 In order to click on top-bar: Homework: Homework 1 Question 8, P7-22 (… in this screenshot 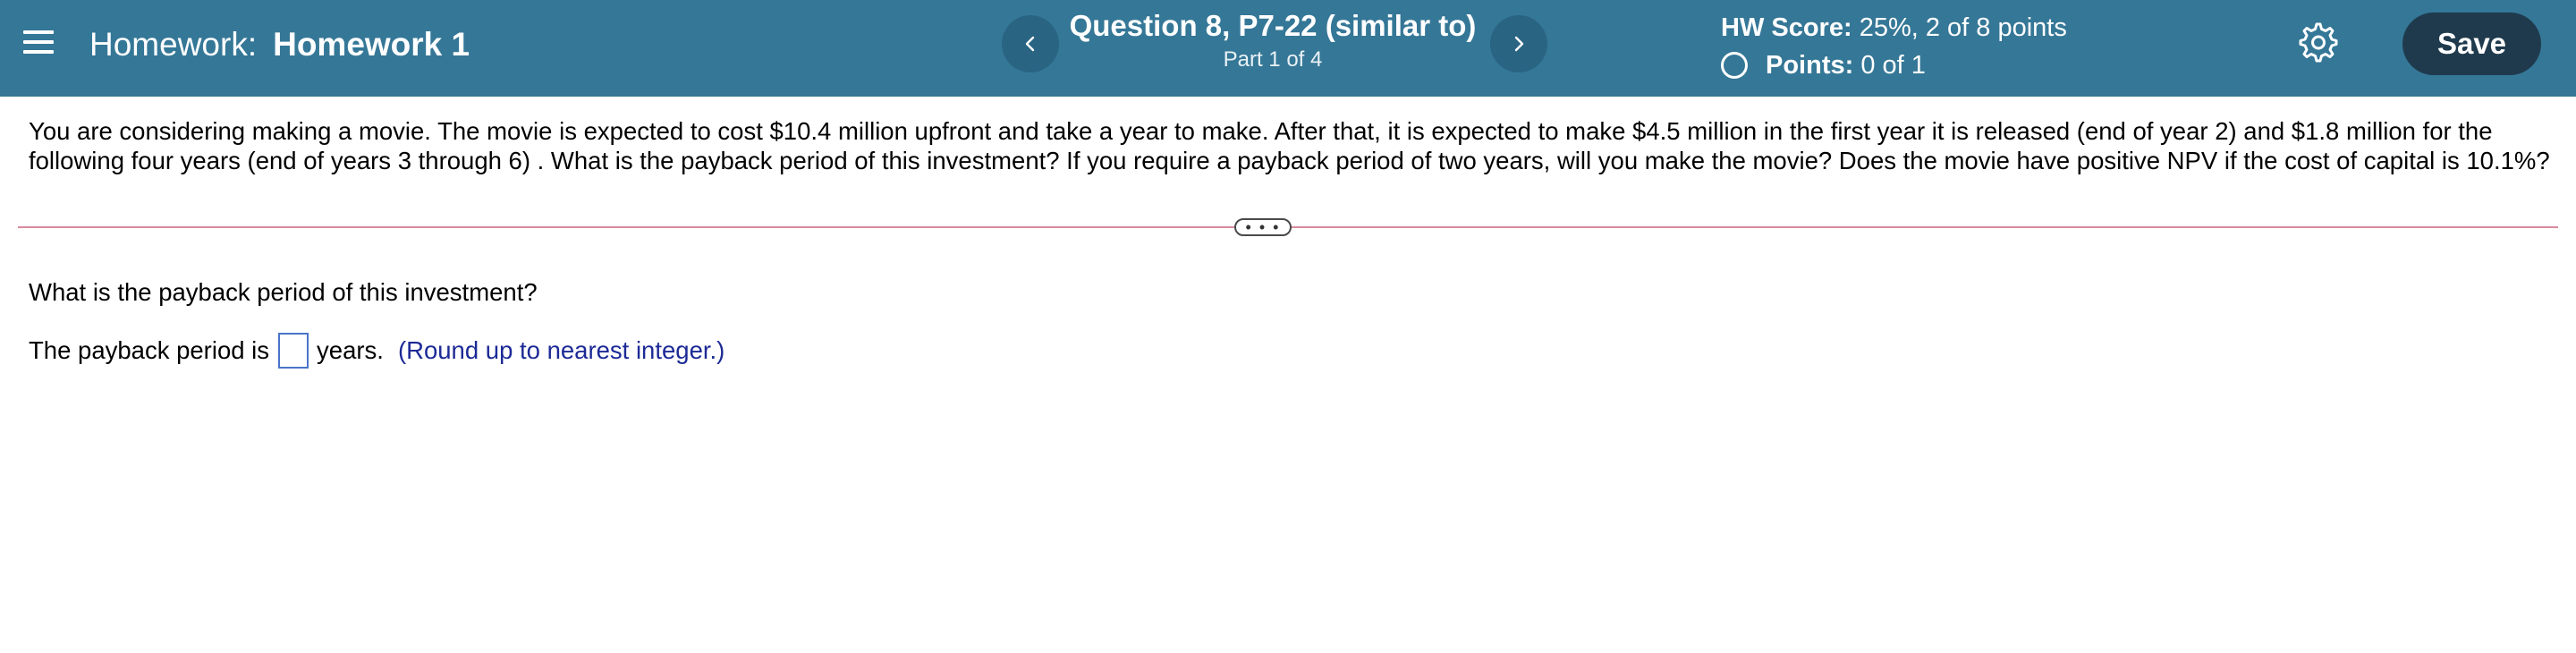, I will do `click(1288, 49)`.